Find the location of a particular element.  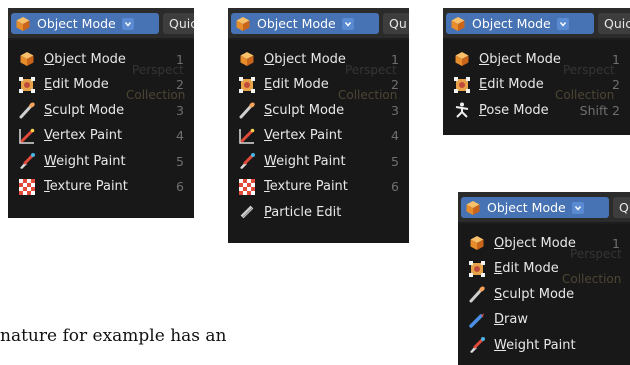

shortcut-label: Shift 2 is located at coordinates (599, 110).